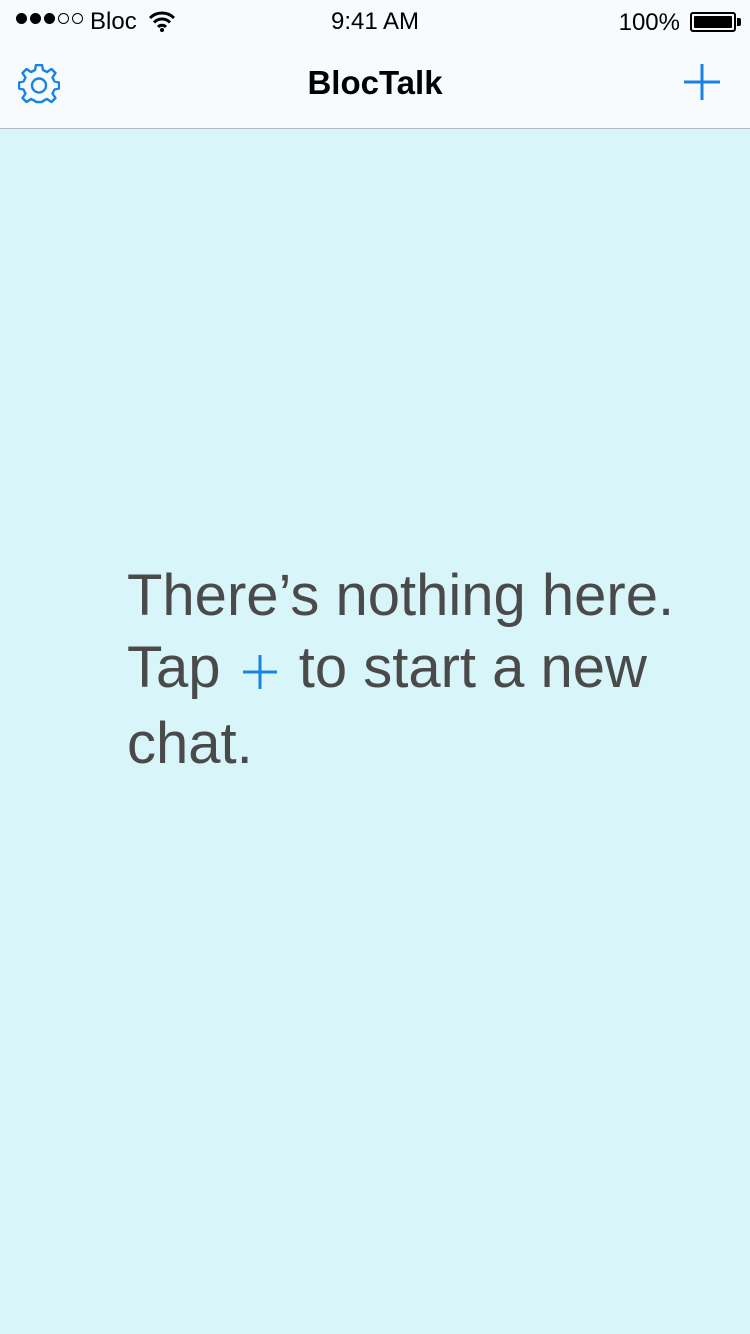  I want to click on page-title: BlocTalk, so click(375, 82).